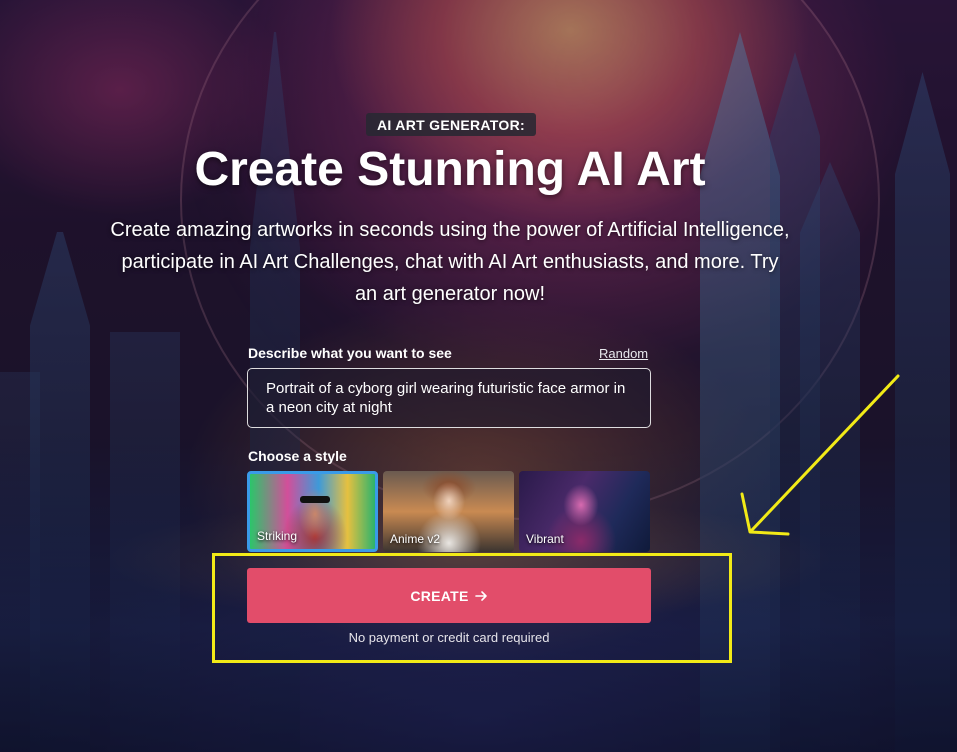 The height and width of the screenshot is (752, 957). What do you see at coordinates (449, 398) in the screenshot?
I see `prompt-input` at bounding box center [449, 398].